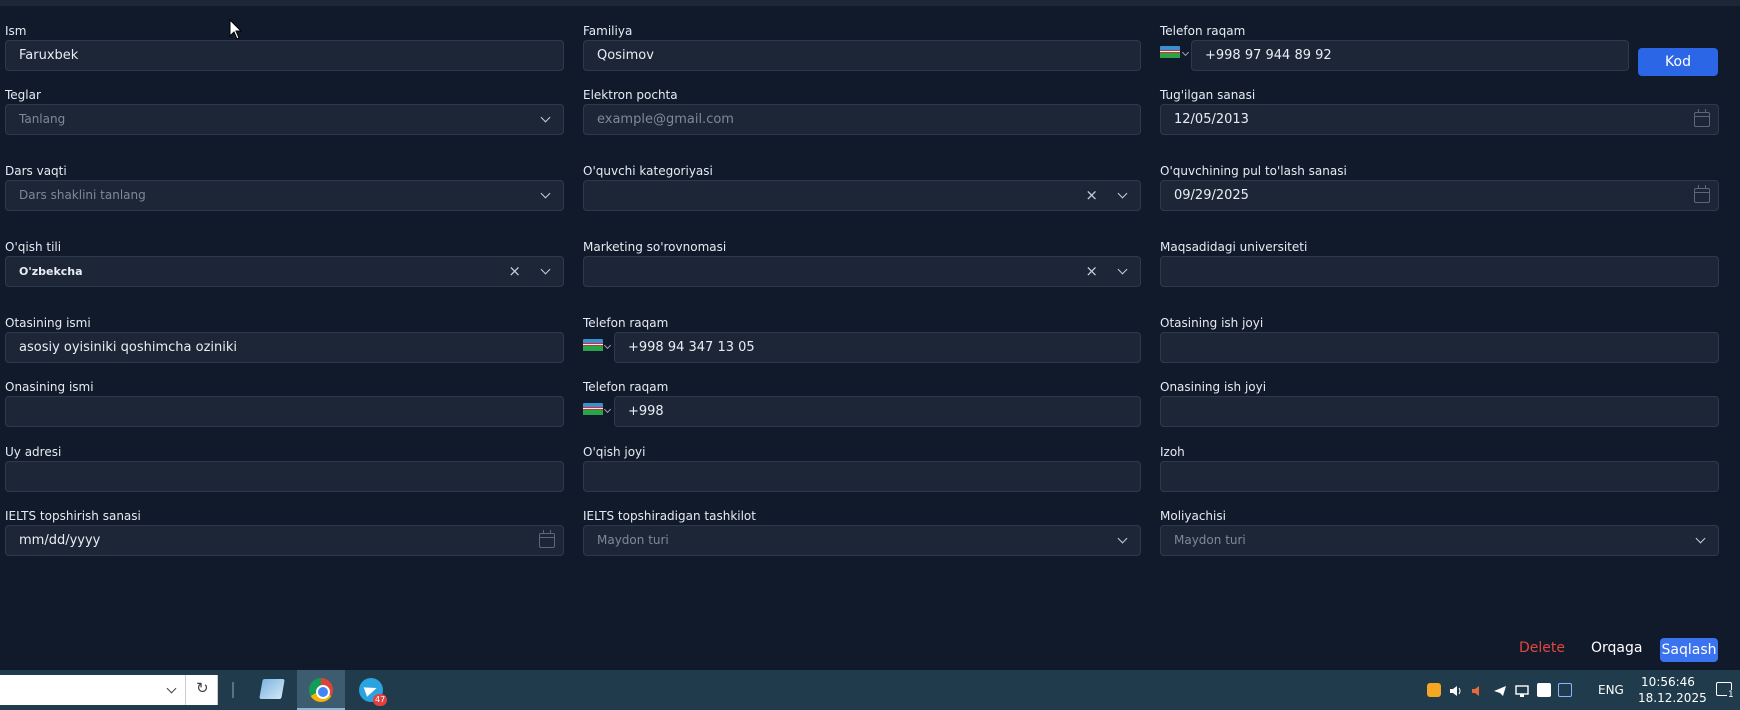  Describe the element at coordinates (1611, 690) in the screenshot. I see `language-indicator: ENG` at that location.